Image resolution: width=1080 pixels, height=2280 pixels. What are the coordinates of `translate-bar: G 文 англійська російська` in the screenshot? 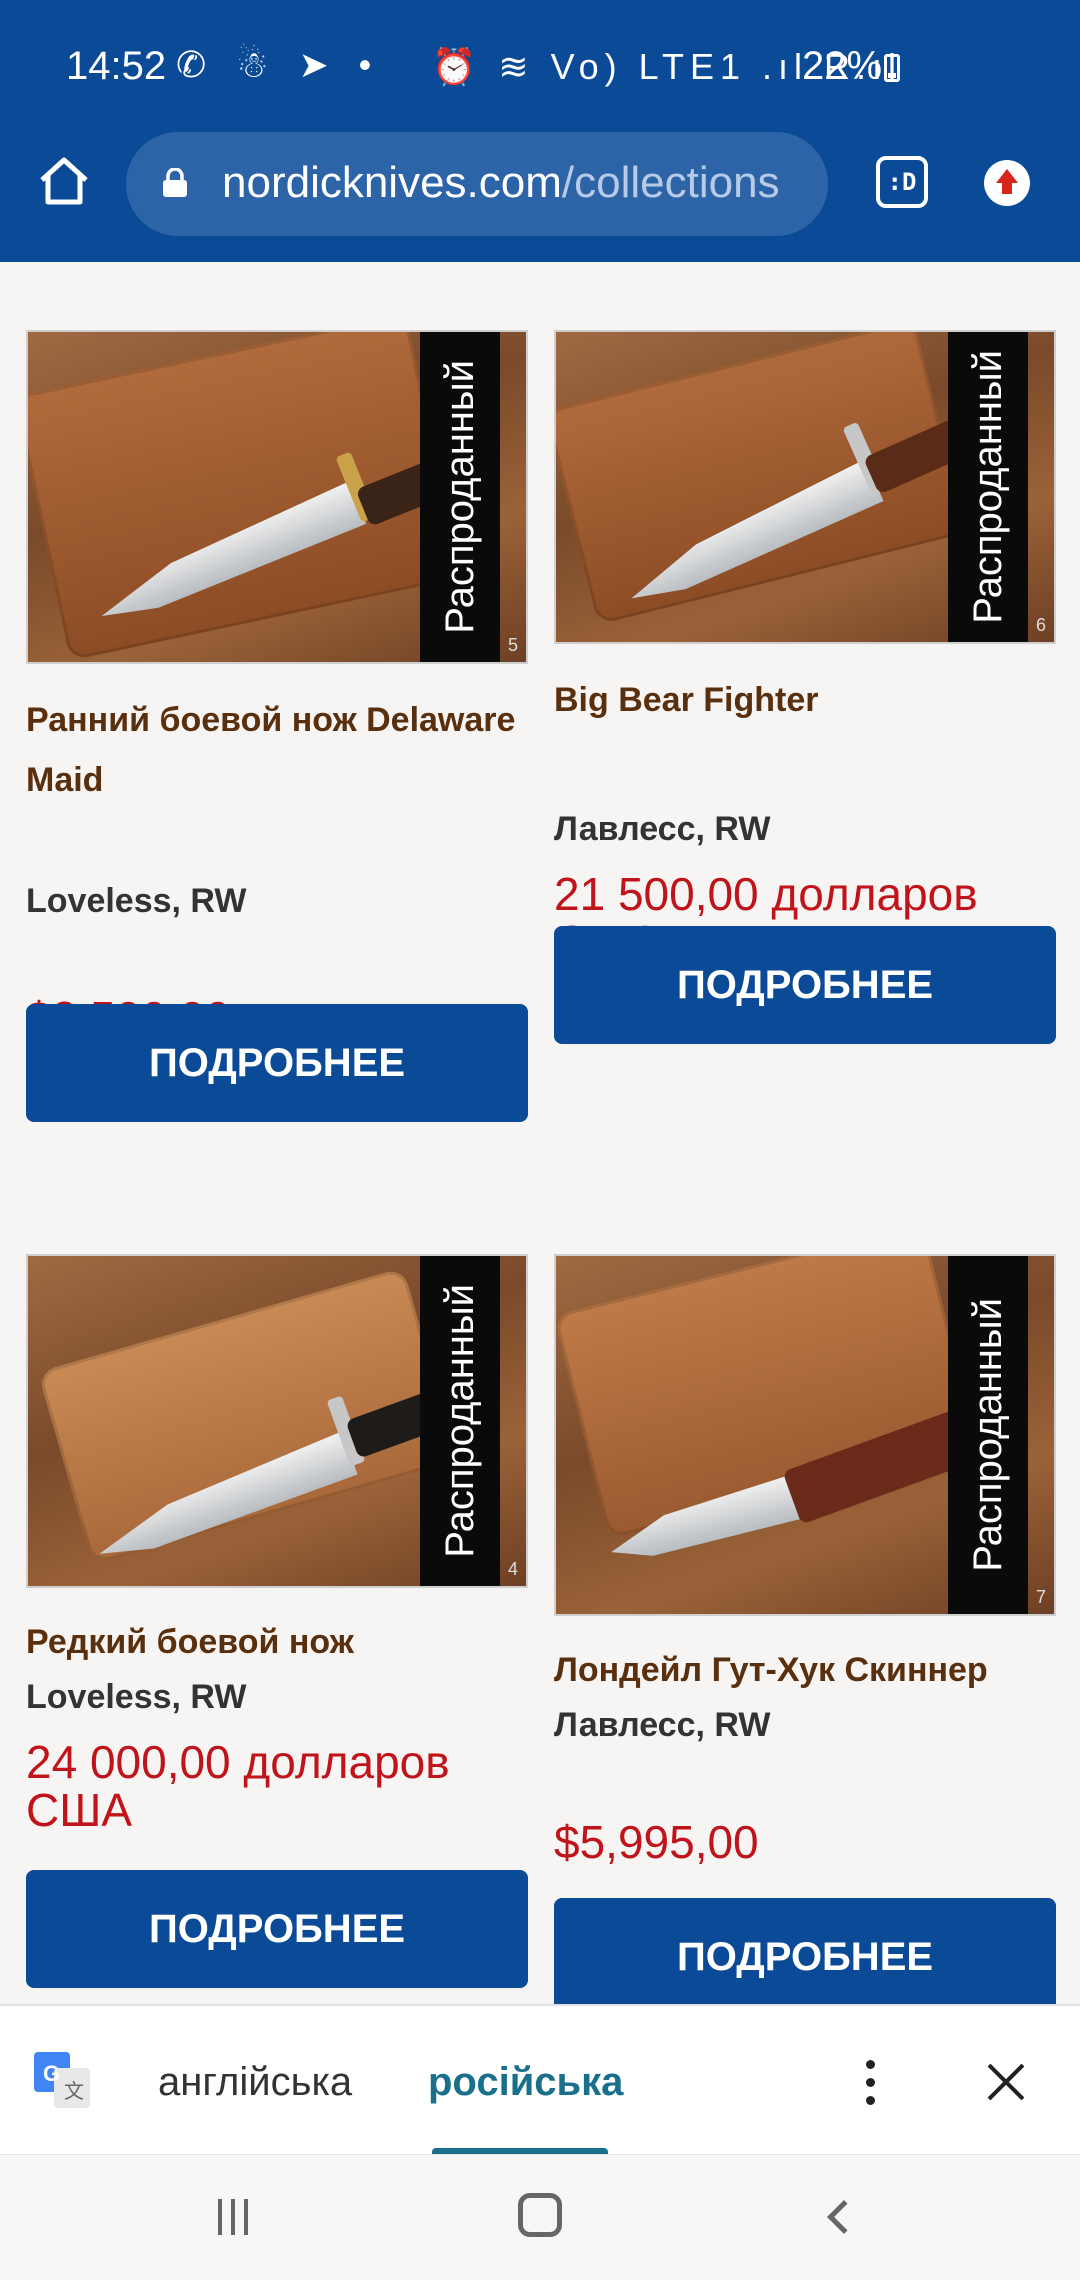 It's located at (540, 2080).